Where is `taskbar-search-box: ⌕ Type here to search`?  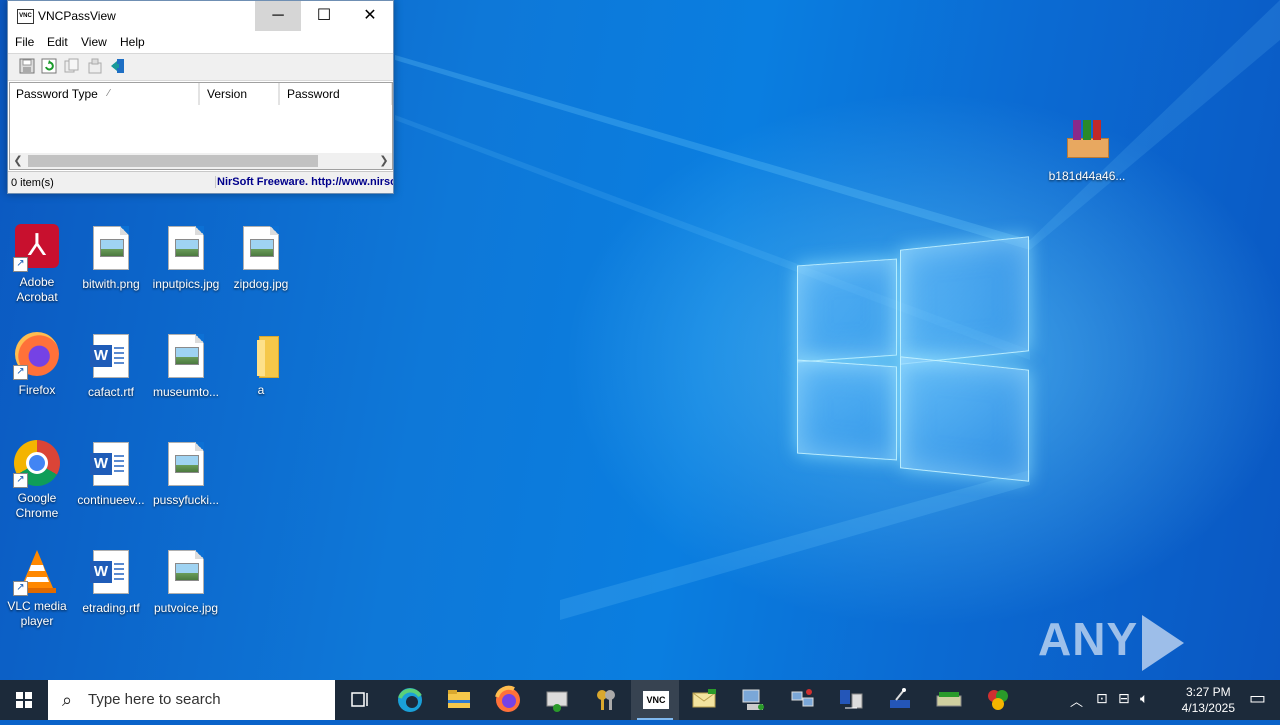 taskbar-search-box: ⌕ Type here to search is located at coordinates (191, 700).